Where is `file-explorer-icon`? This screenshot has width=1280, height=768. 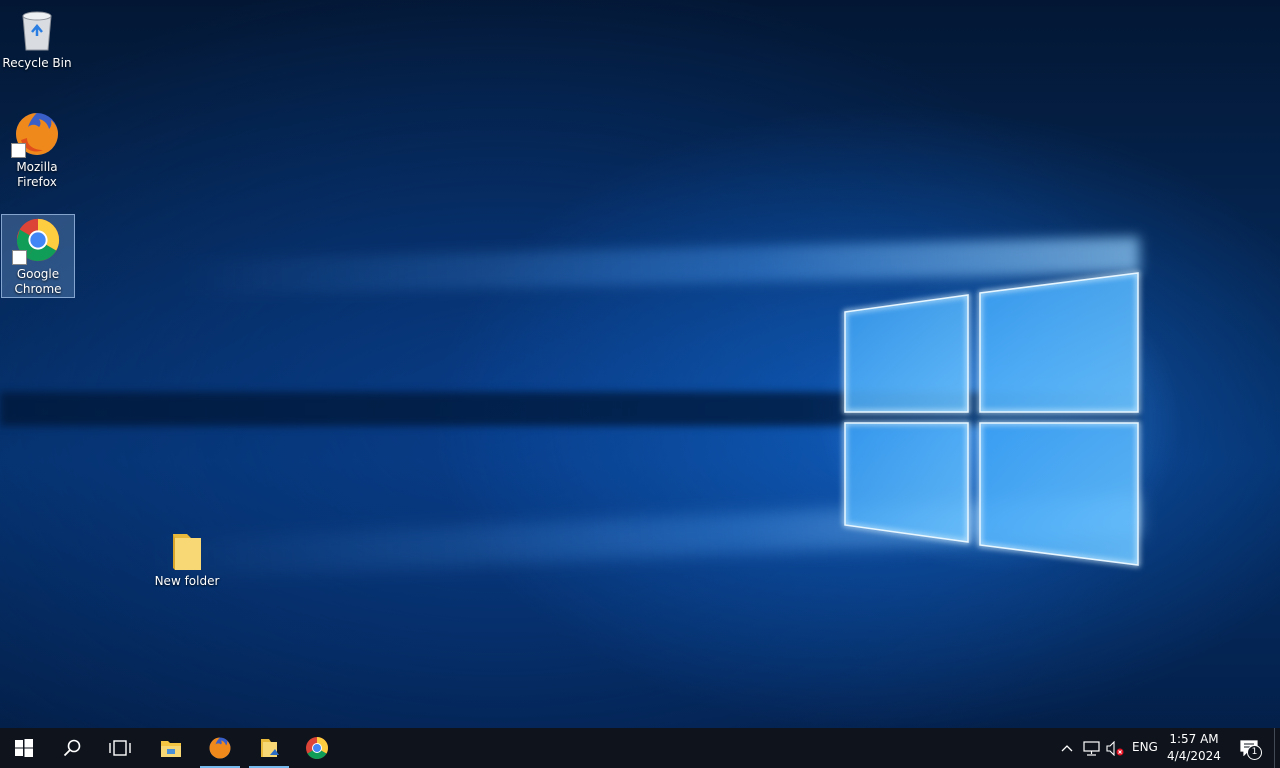
file-explorer-icon is located at coordinates (171, 749).